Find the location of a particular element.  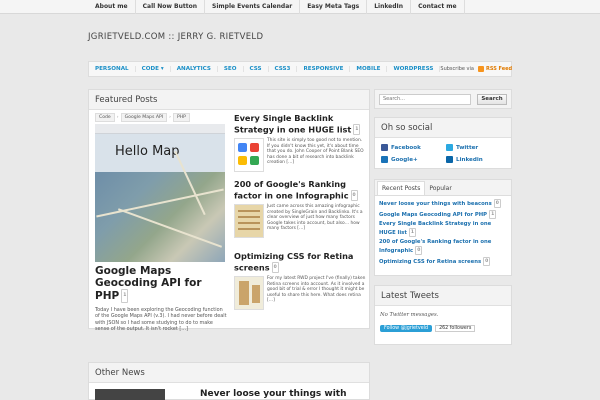

category-code: CODE ▾ is located at coordinates (153, 69).